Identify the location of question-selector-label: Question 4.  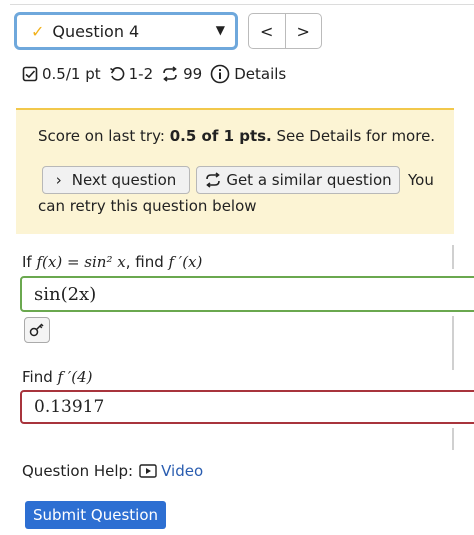
(96, 31).